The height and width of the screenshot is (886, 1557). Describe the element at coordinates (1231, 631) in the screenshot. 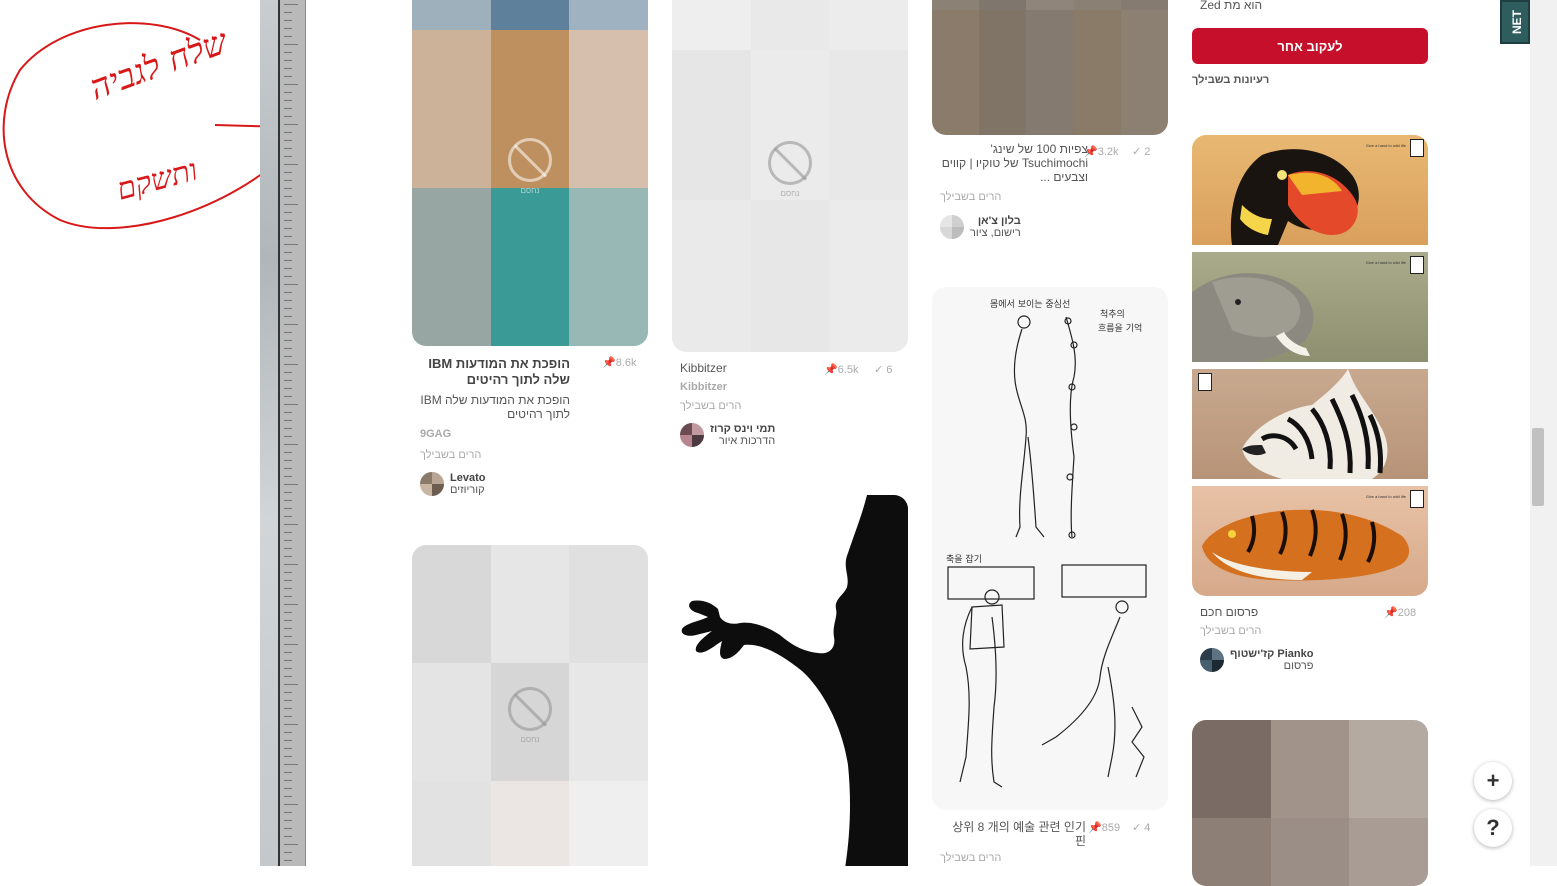

I see `pin-via-wwf: הרים בשבילך` at that location.